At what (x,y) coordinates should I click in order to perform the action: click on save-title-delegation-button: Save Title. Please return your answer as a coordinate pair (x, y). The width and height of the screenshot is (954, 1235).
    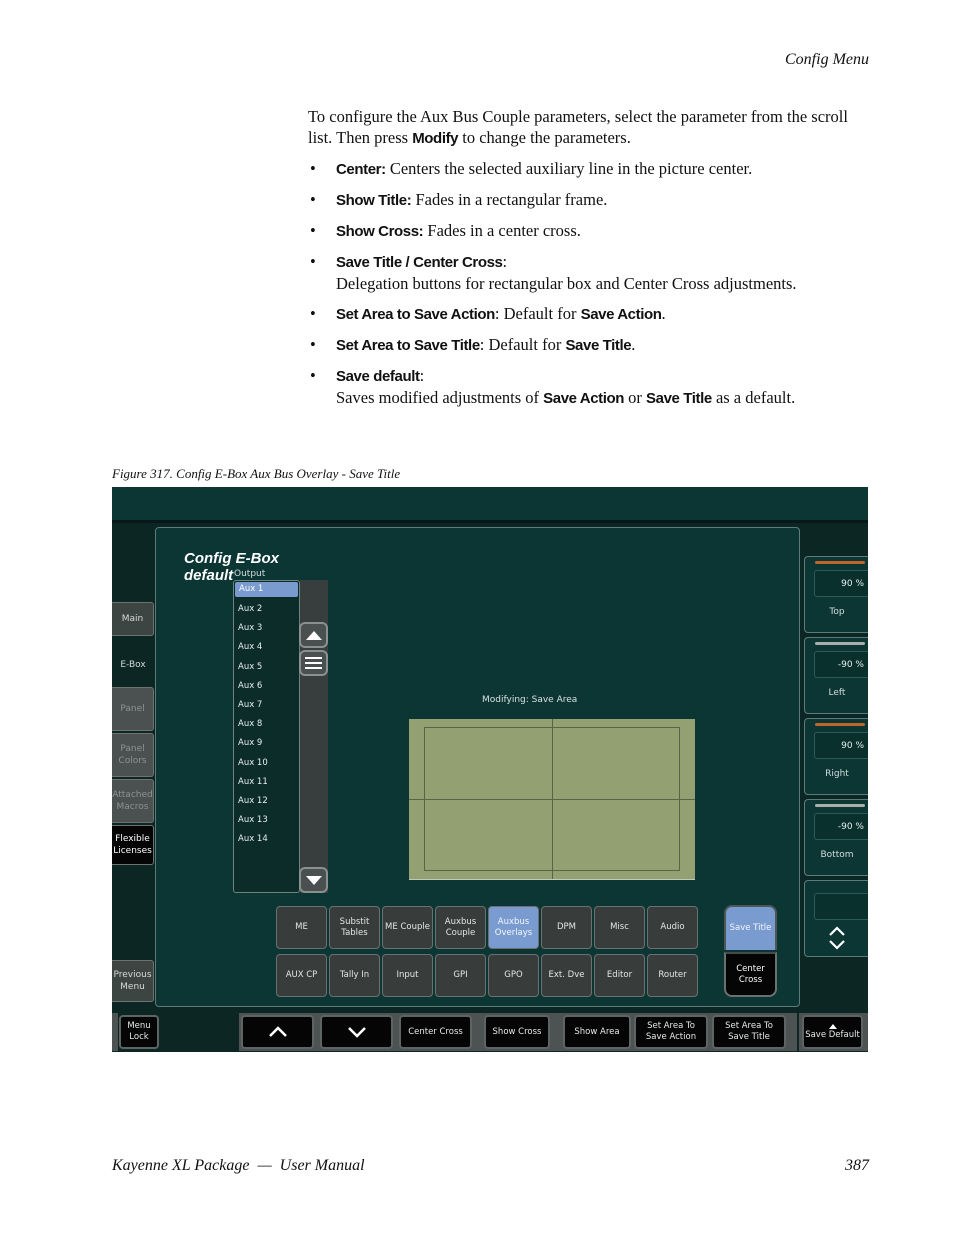
    Looking at the image, I should click on (750, 927).